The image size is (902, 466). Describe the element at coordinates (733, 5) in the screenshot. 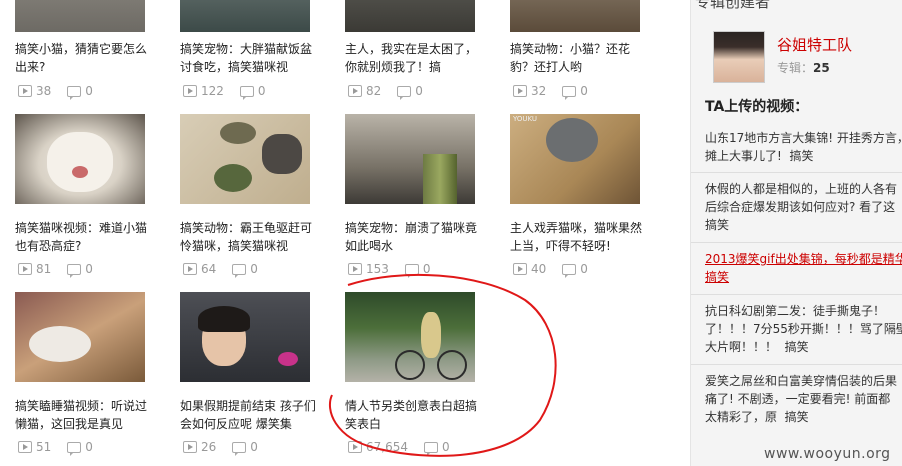

I see `sidebar-section-title: 专辑创建者` at that location.